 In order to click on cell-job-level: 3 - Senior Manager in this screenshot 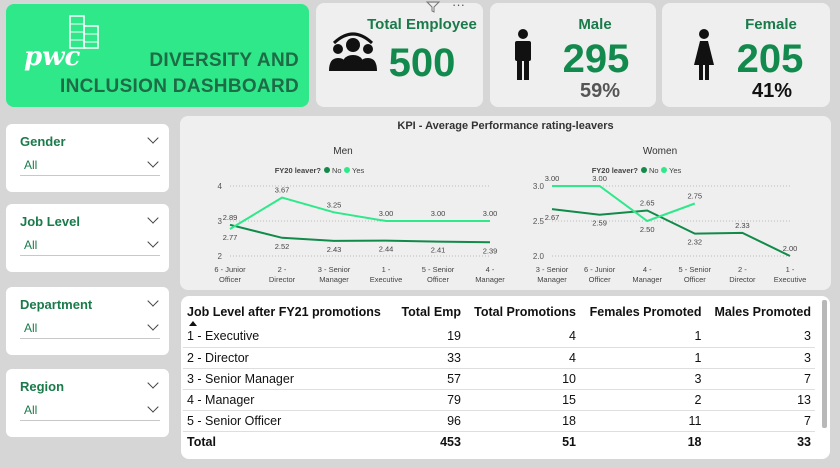, I will do `click(289, 379)`.